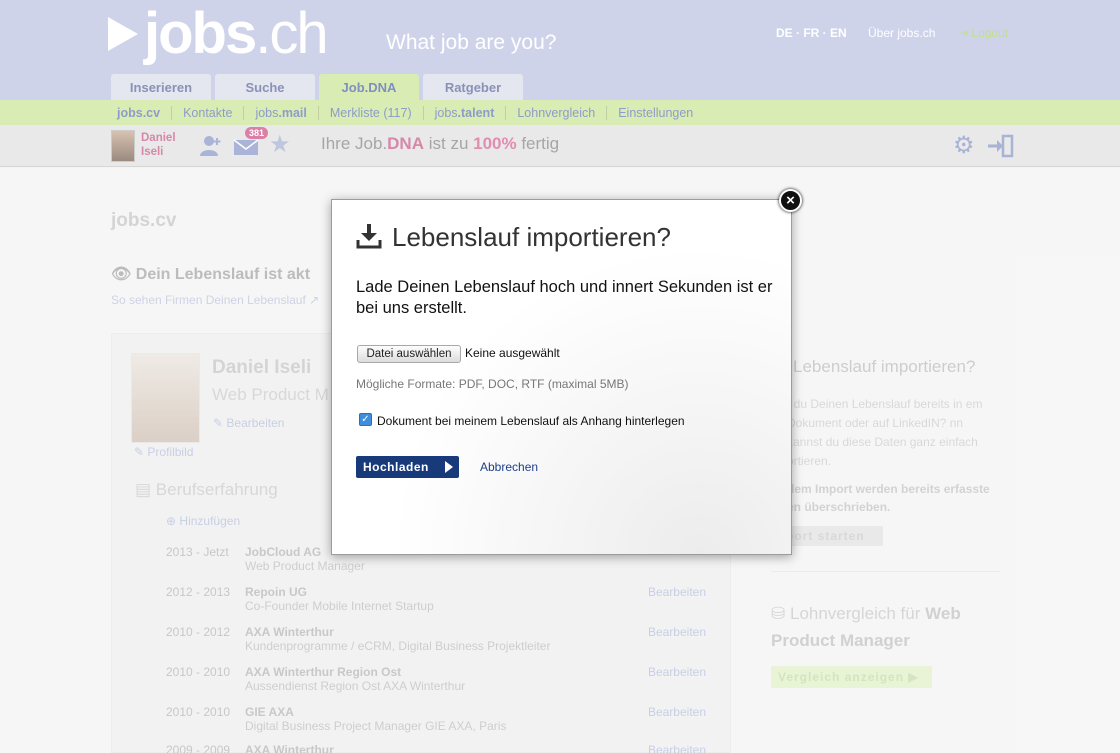 The height and width of the screenshot is (753, 1120). Describe the element at coordinates (512, 353) in the screenshot. I see `selected-file-text: Keine ausgewählt` at that location.